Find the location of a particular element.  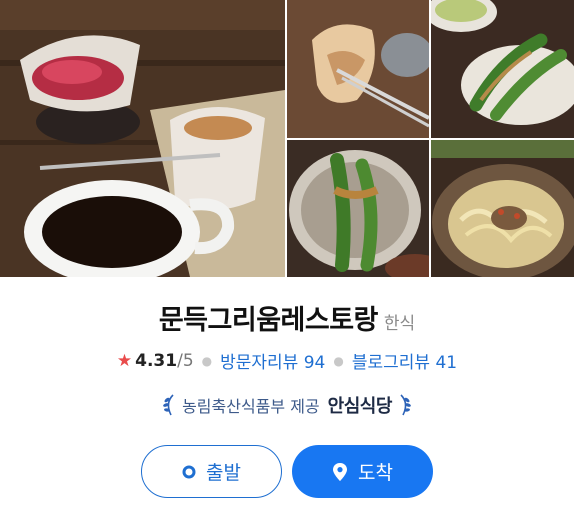

bean-sprout-bibimbap-photo is located at coordinates (502, 208).